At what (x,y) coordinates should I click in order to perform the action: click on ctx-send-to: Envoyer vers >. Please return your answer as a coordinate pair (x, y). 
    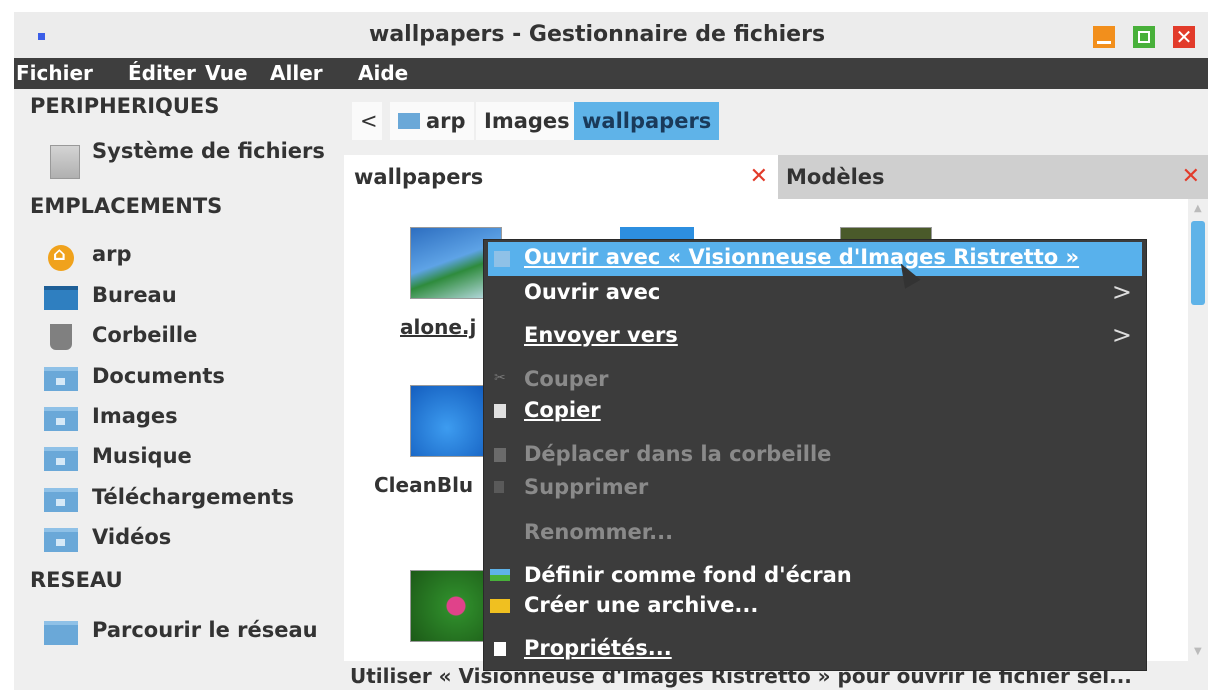
    Looking at the image, I should click on (815, 337).